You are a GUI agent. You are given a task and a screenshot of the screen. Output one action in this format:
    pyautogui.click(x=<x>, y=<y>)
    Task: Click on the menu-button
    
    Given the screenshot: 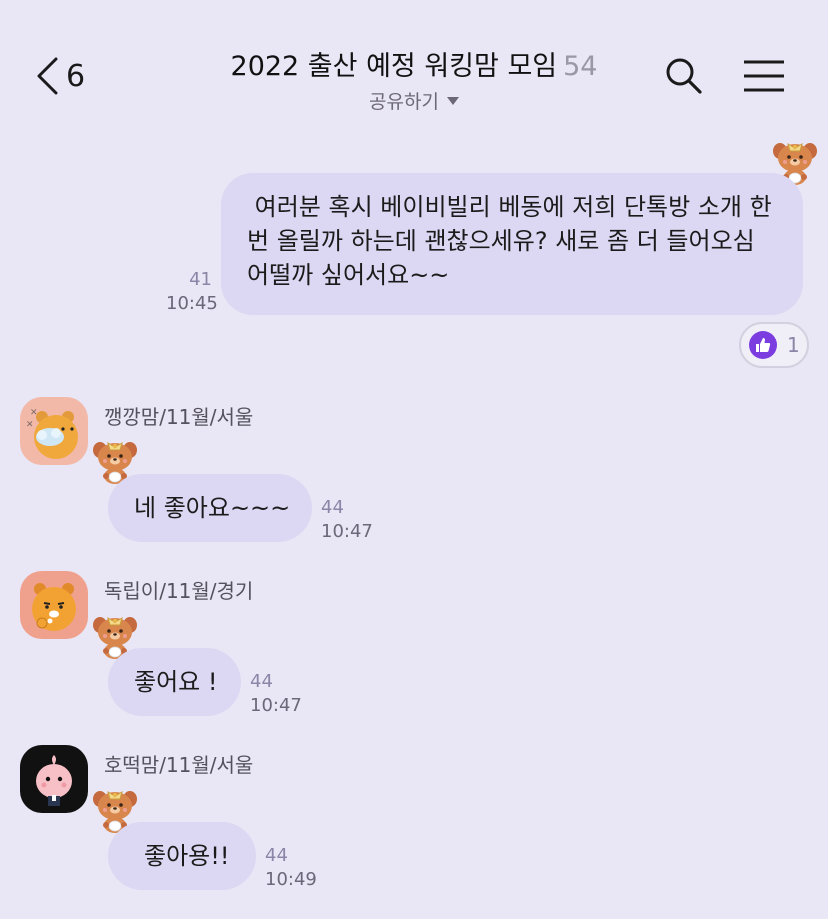 What is the action you would take?
    pyautogui.click(x=764, y=76)
    